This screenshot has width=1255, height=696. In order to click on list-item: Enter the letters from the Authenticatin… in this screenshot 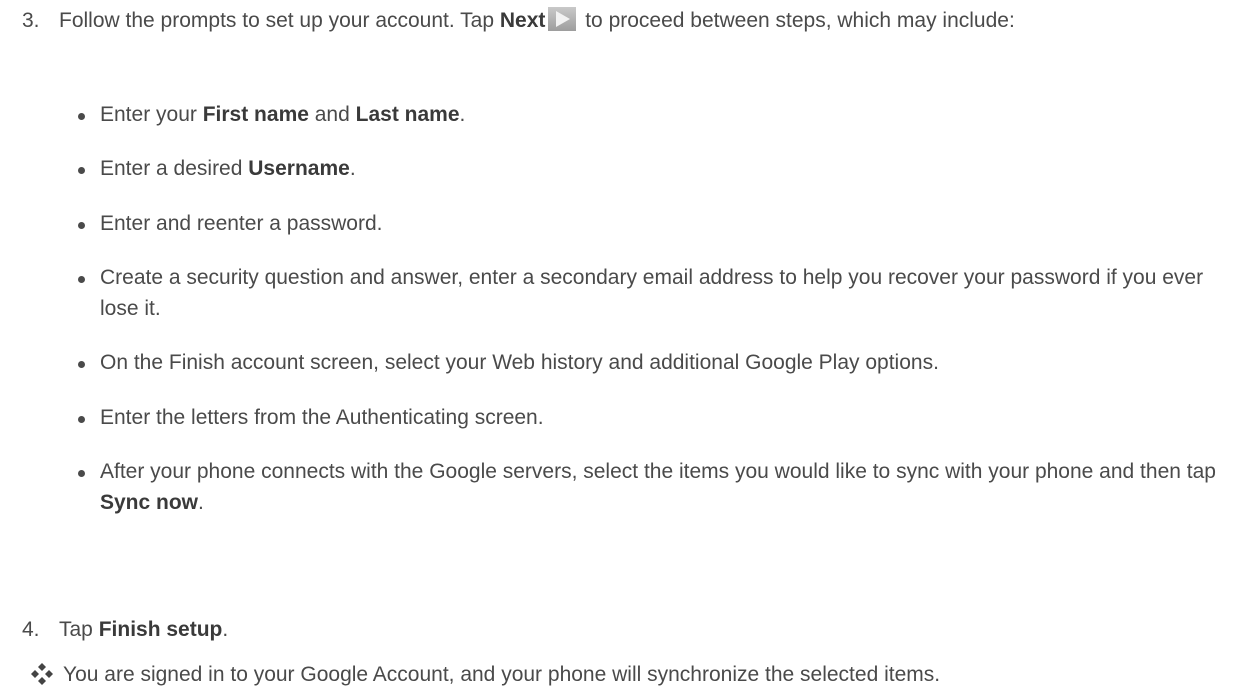, I will do `click(658, 418)`.